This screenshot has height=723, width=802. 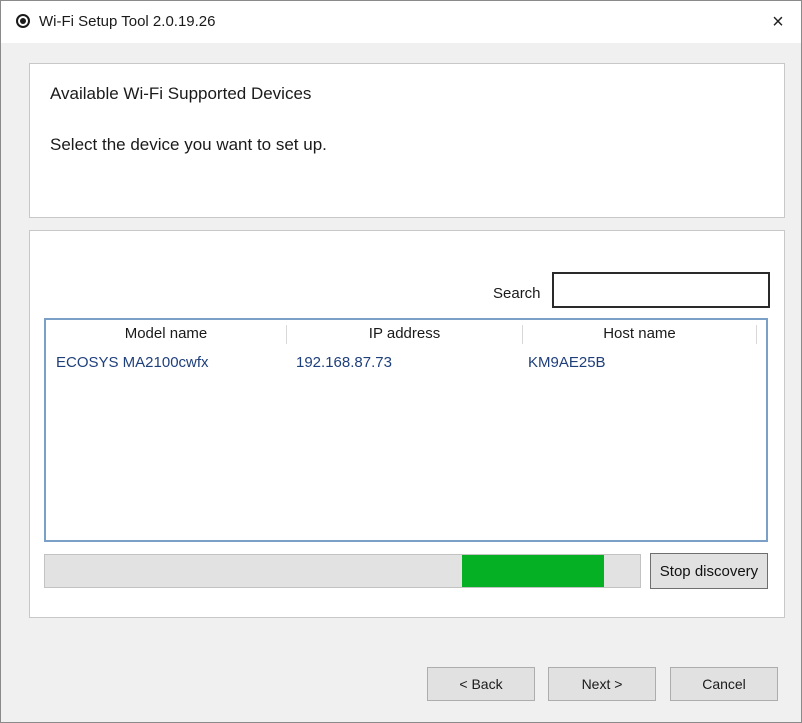 What do you see at coordinates (481, 684) in the screenshot?
I see `back-button: < Back` at bounding box center [481, 684].